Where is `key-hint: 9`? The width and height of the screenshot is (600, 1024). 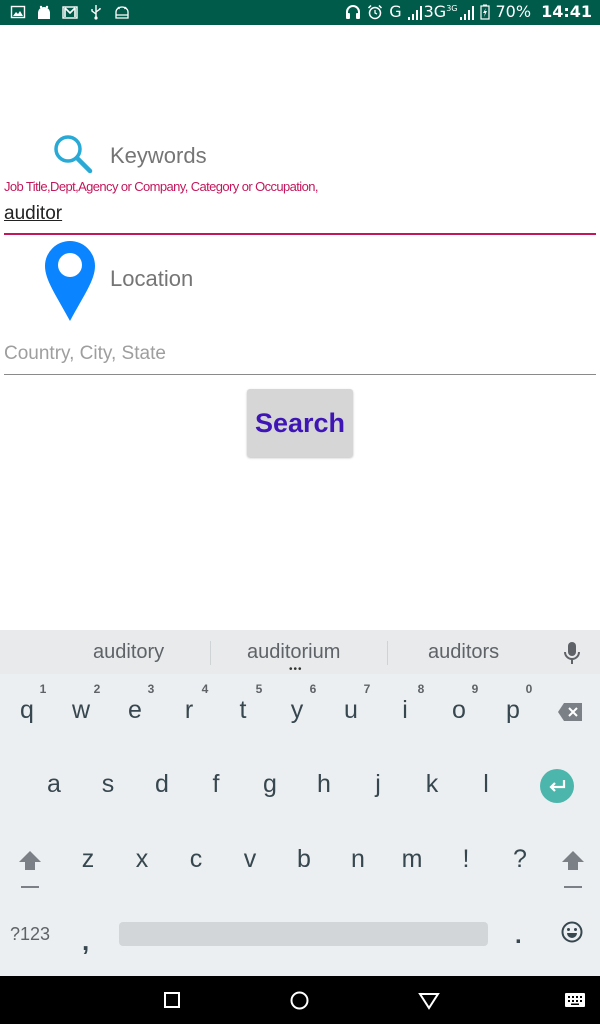
key-hint: 9 is located at coordinates (475, 689).